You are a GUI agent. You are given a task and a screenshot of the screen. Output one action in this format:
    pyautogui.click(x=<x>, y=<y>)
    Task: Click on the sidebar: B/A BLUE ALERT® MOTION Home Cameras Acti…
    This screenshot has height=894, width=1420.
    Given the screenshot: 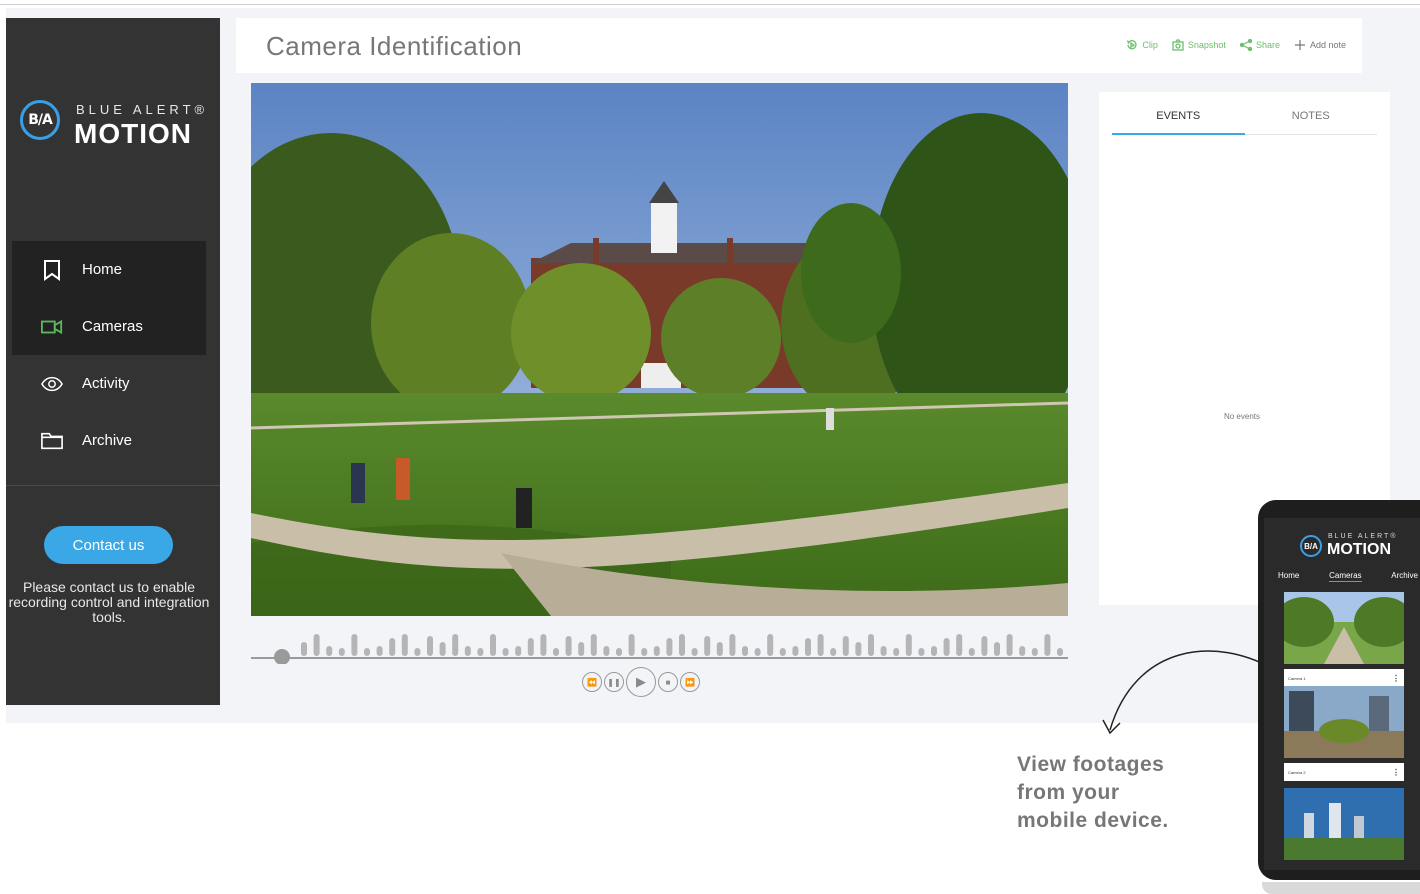 What is the action you would take?
    pyautogui.click(x=113, y=361)
    